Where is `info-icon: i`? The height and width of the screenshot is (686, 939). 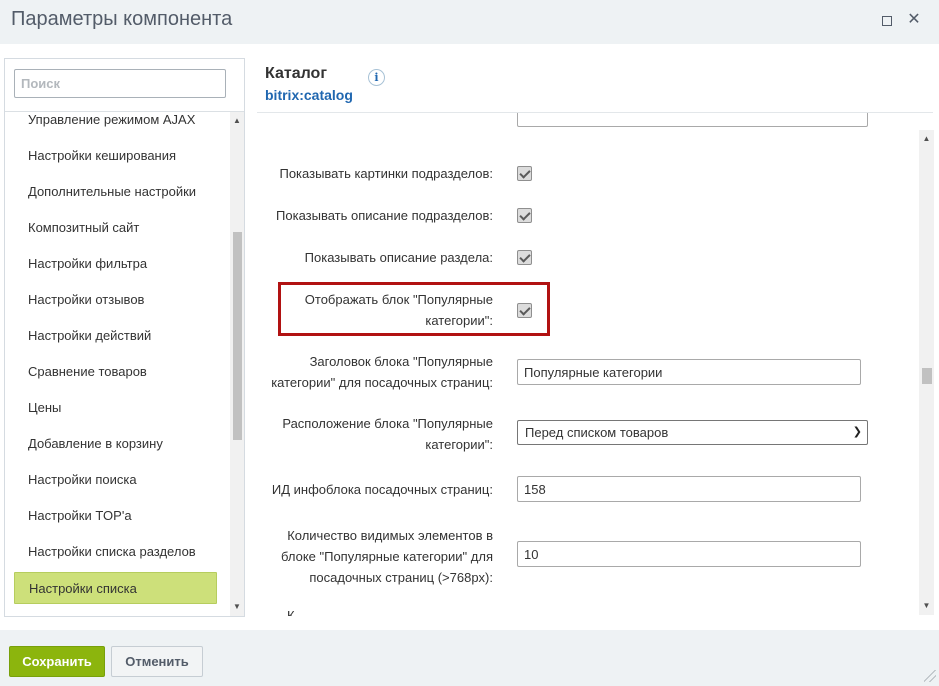
info-icon: i is located at coordinates (376, 77).